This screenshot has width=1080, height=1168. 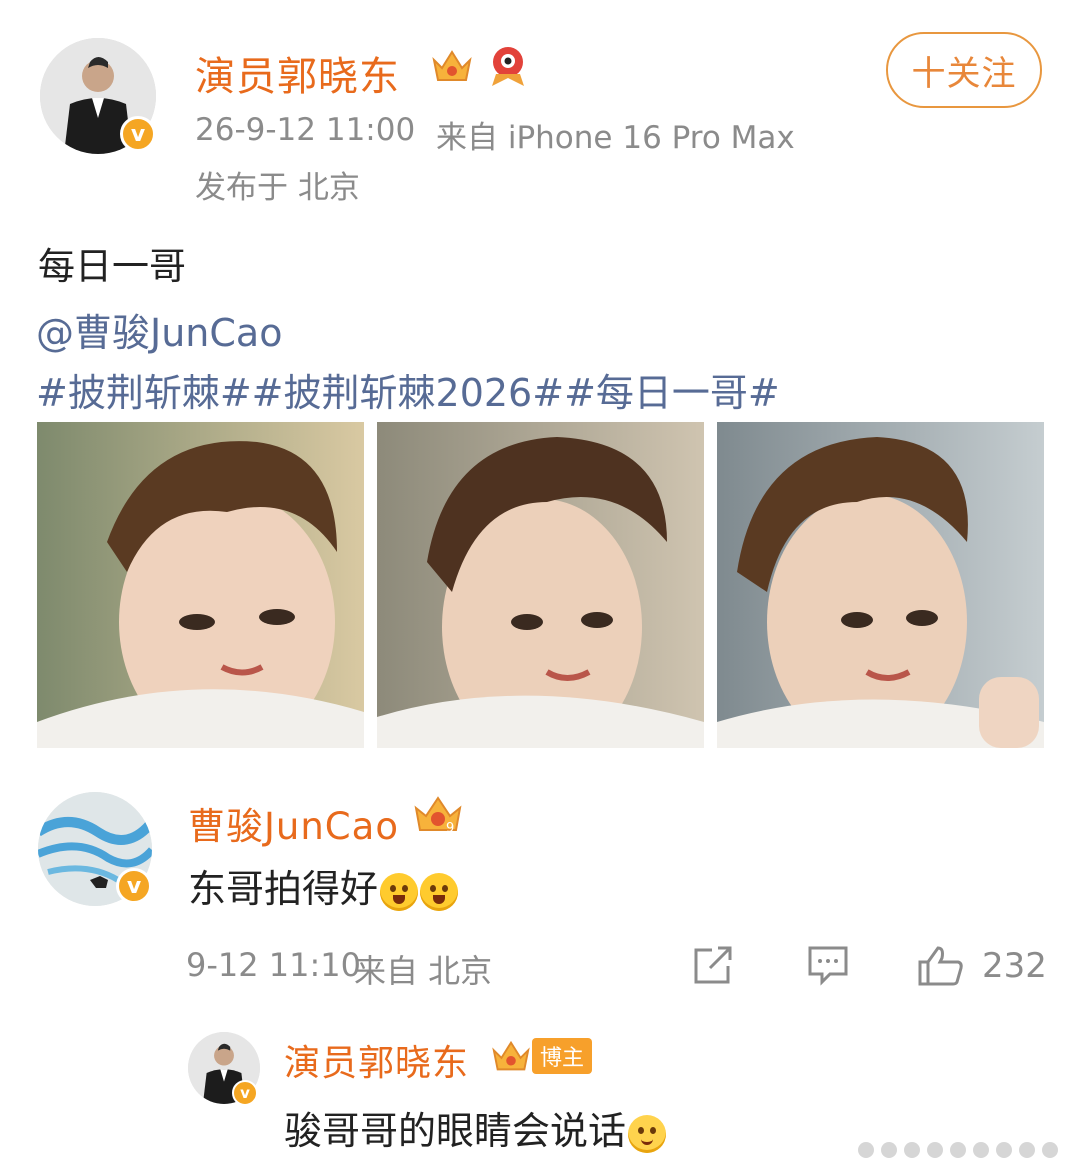 I want to click on reply-text: 骏哥哥的眼睛会说话, so click(x=475, y=1127).